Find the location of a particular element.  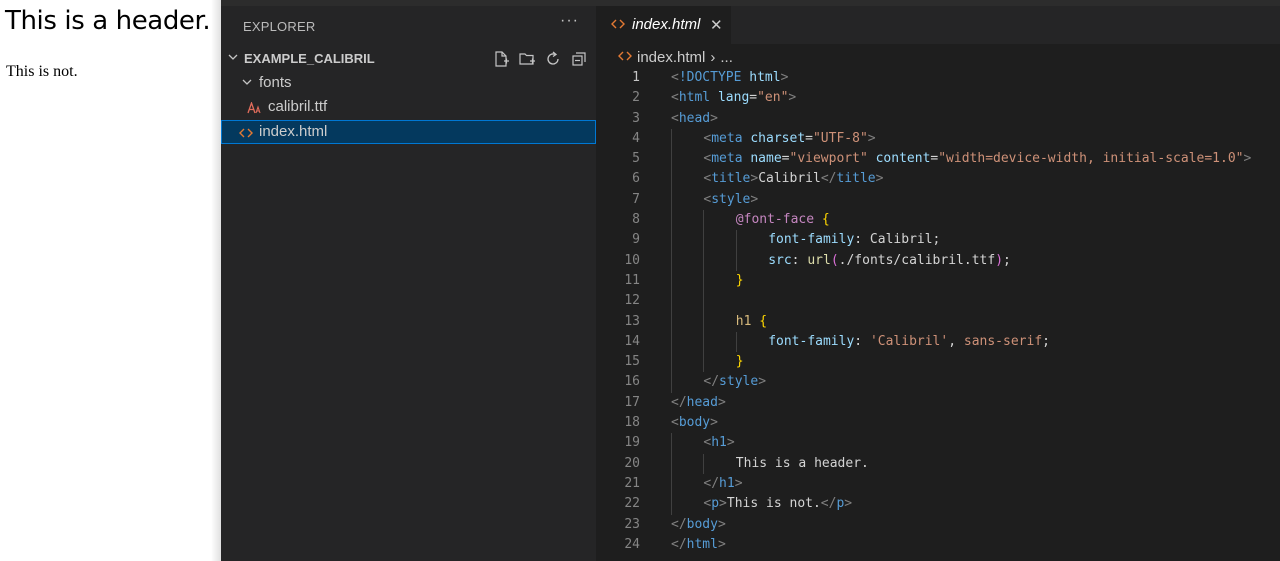

code-line: 4 <meta charset="UTF-8"> is located at coordinates (938, 139).